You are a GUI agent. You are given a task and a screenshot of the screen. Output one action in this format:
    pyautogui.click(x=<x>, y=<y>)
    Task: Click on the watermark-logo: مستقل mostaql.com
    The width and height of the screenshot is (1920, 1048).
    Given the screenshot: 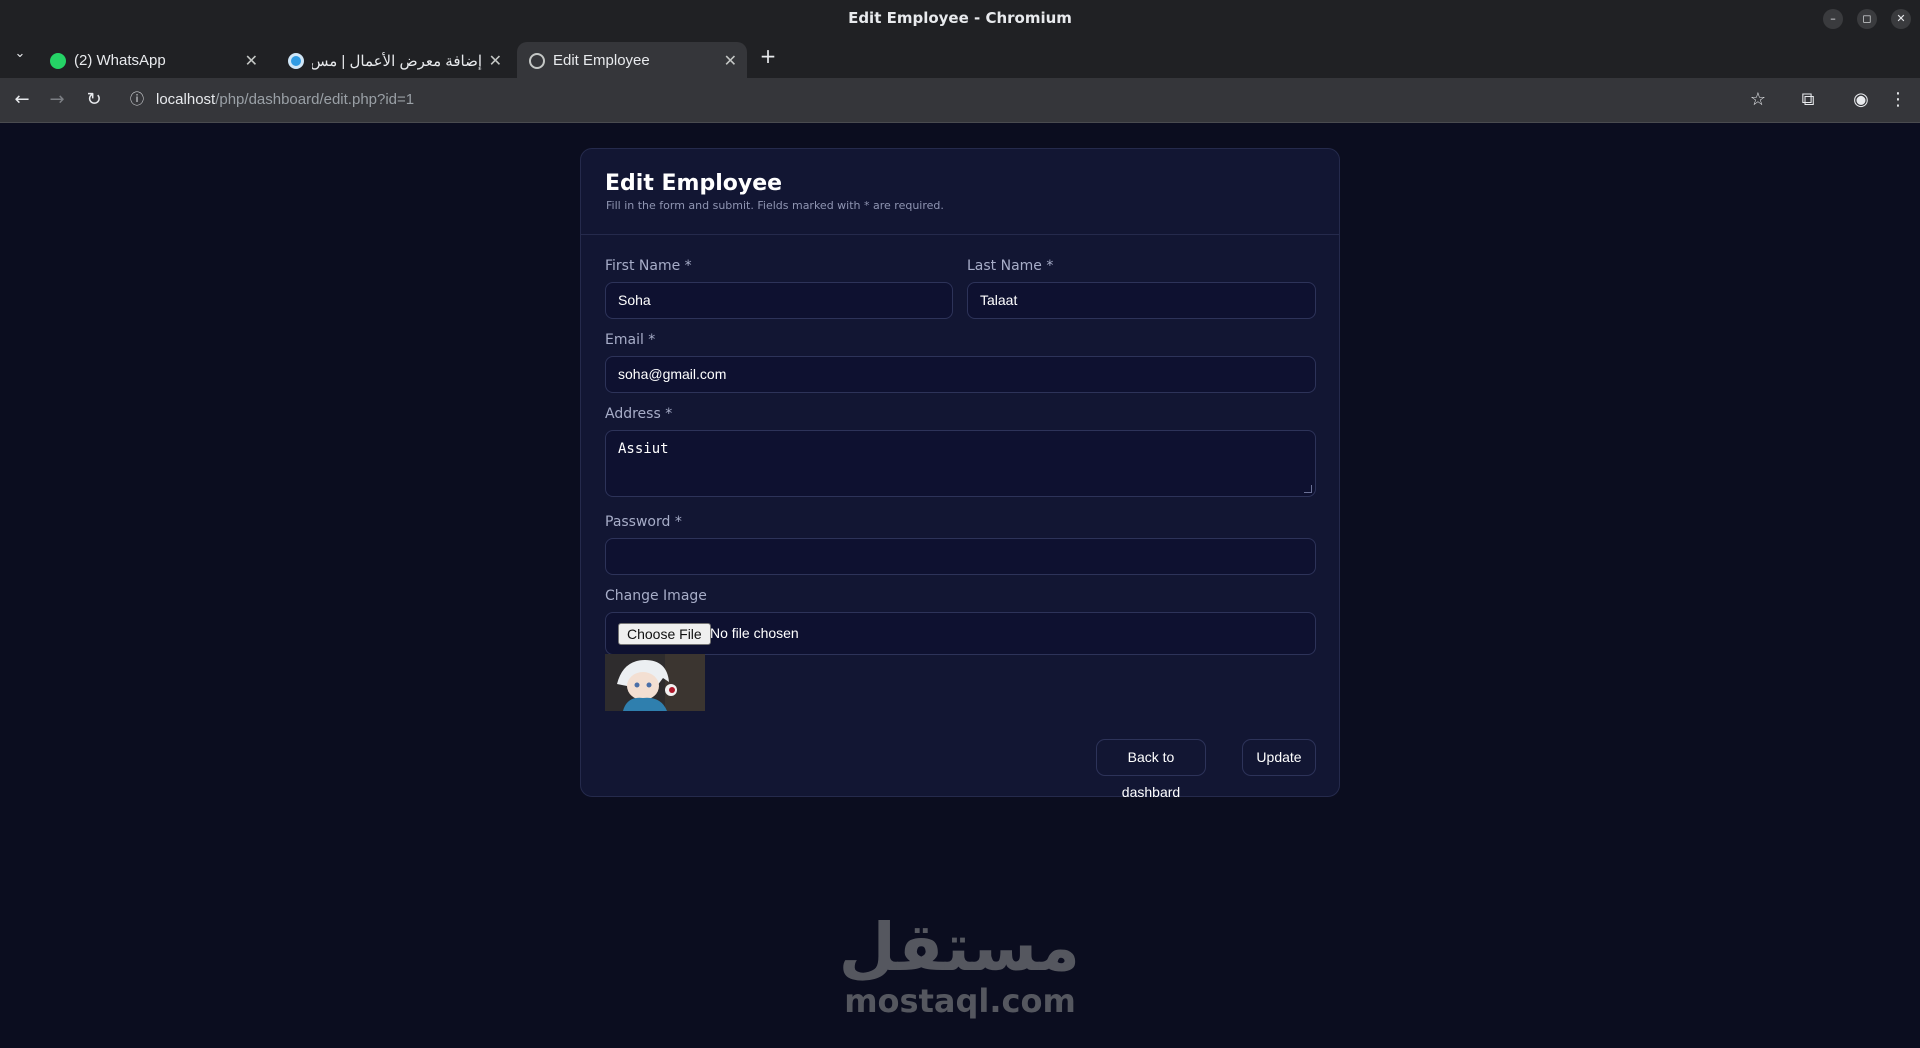 What is the action you would take?
    pyautogui.click(x=959, y=964)
    